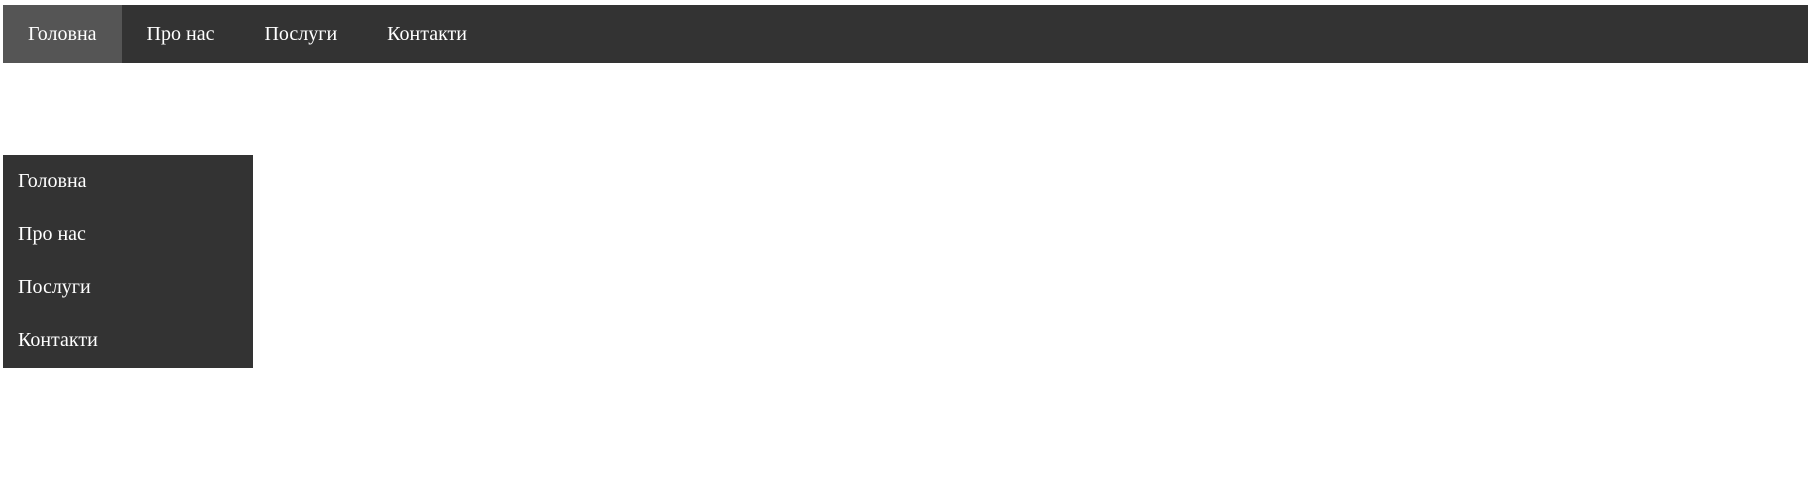 This screenshot has width=1808, height=497. What do you see at coordinates (905, 34) in the screenshot?
I see `top-navigation-bar: Головна Про нас Послуги Контакти` at bounding box center [905, 34].